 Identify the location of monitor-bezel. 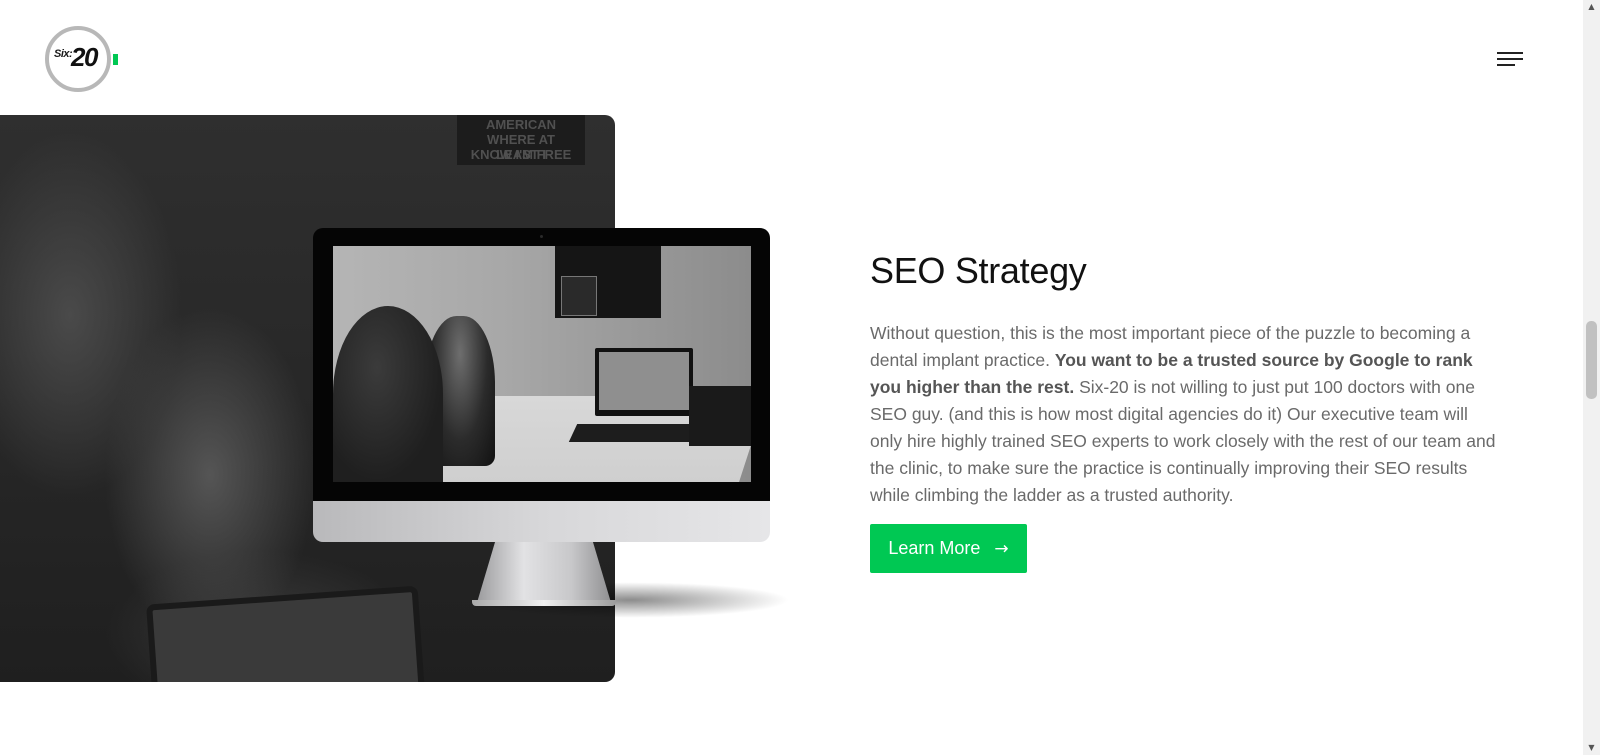
(541, 364).